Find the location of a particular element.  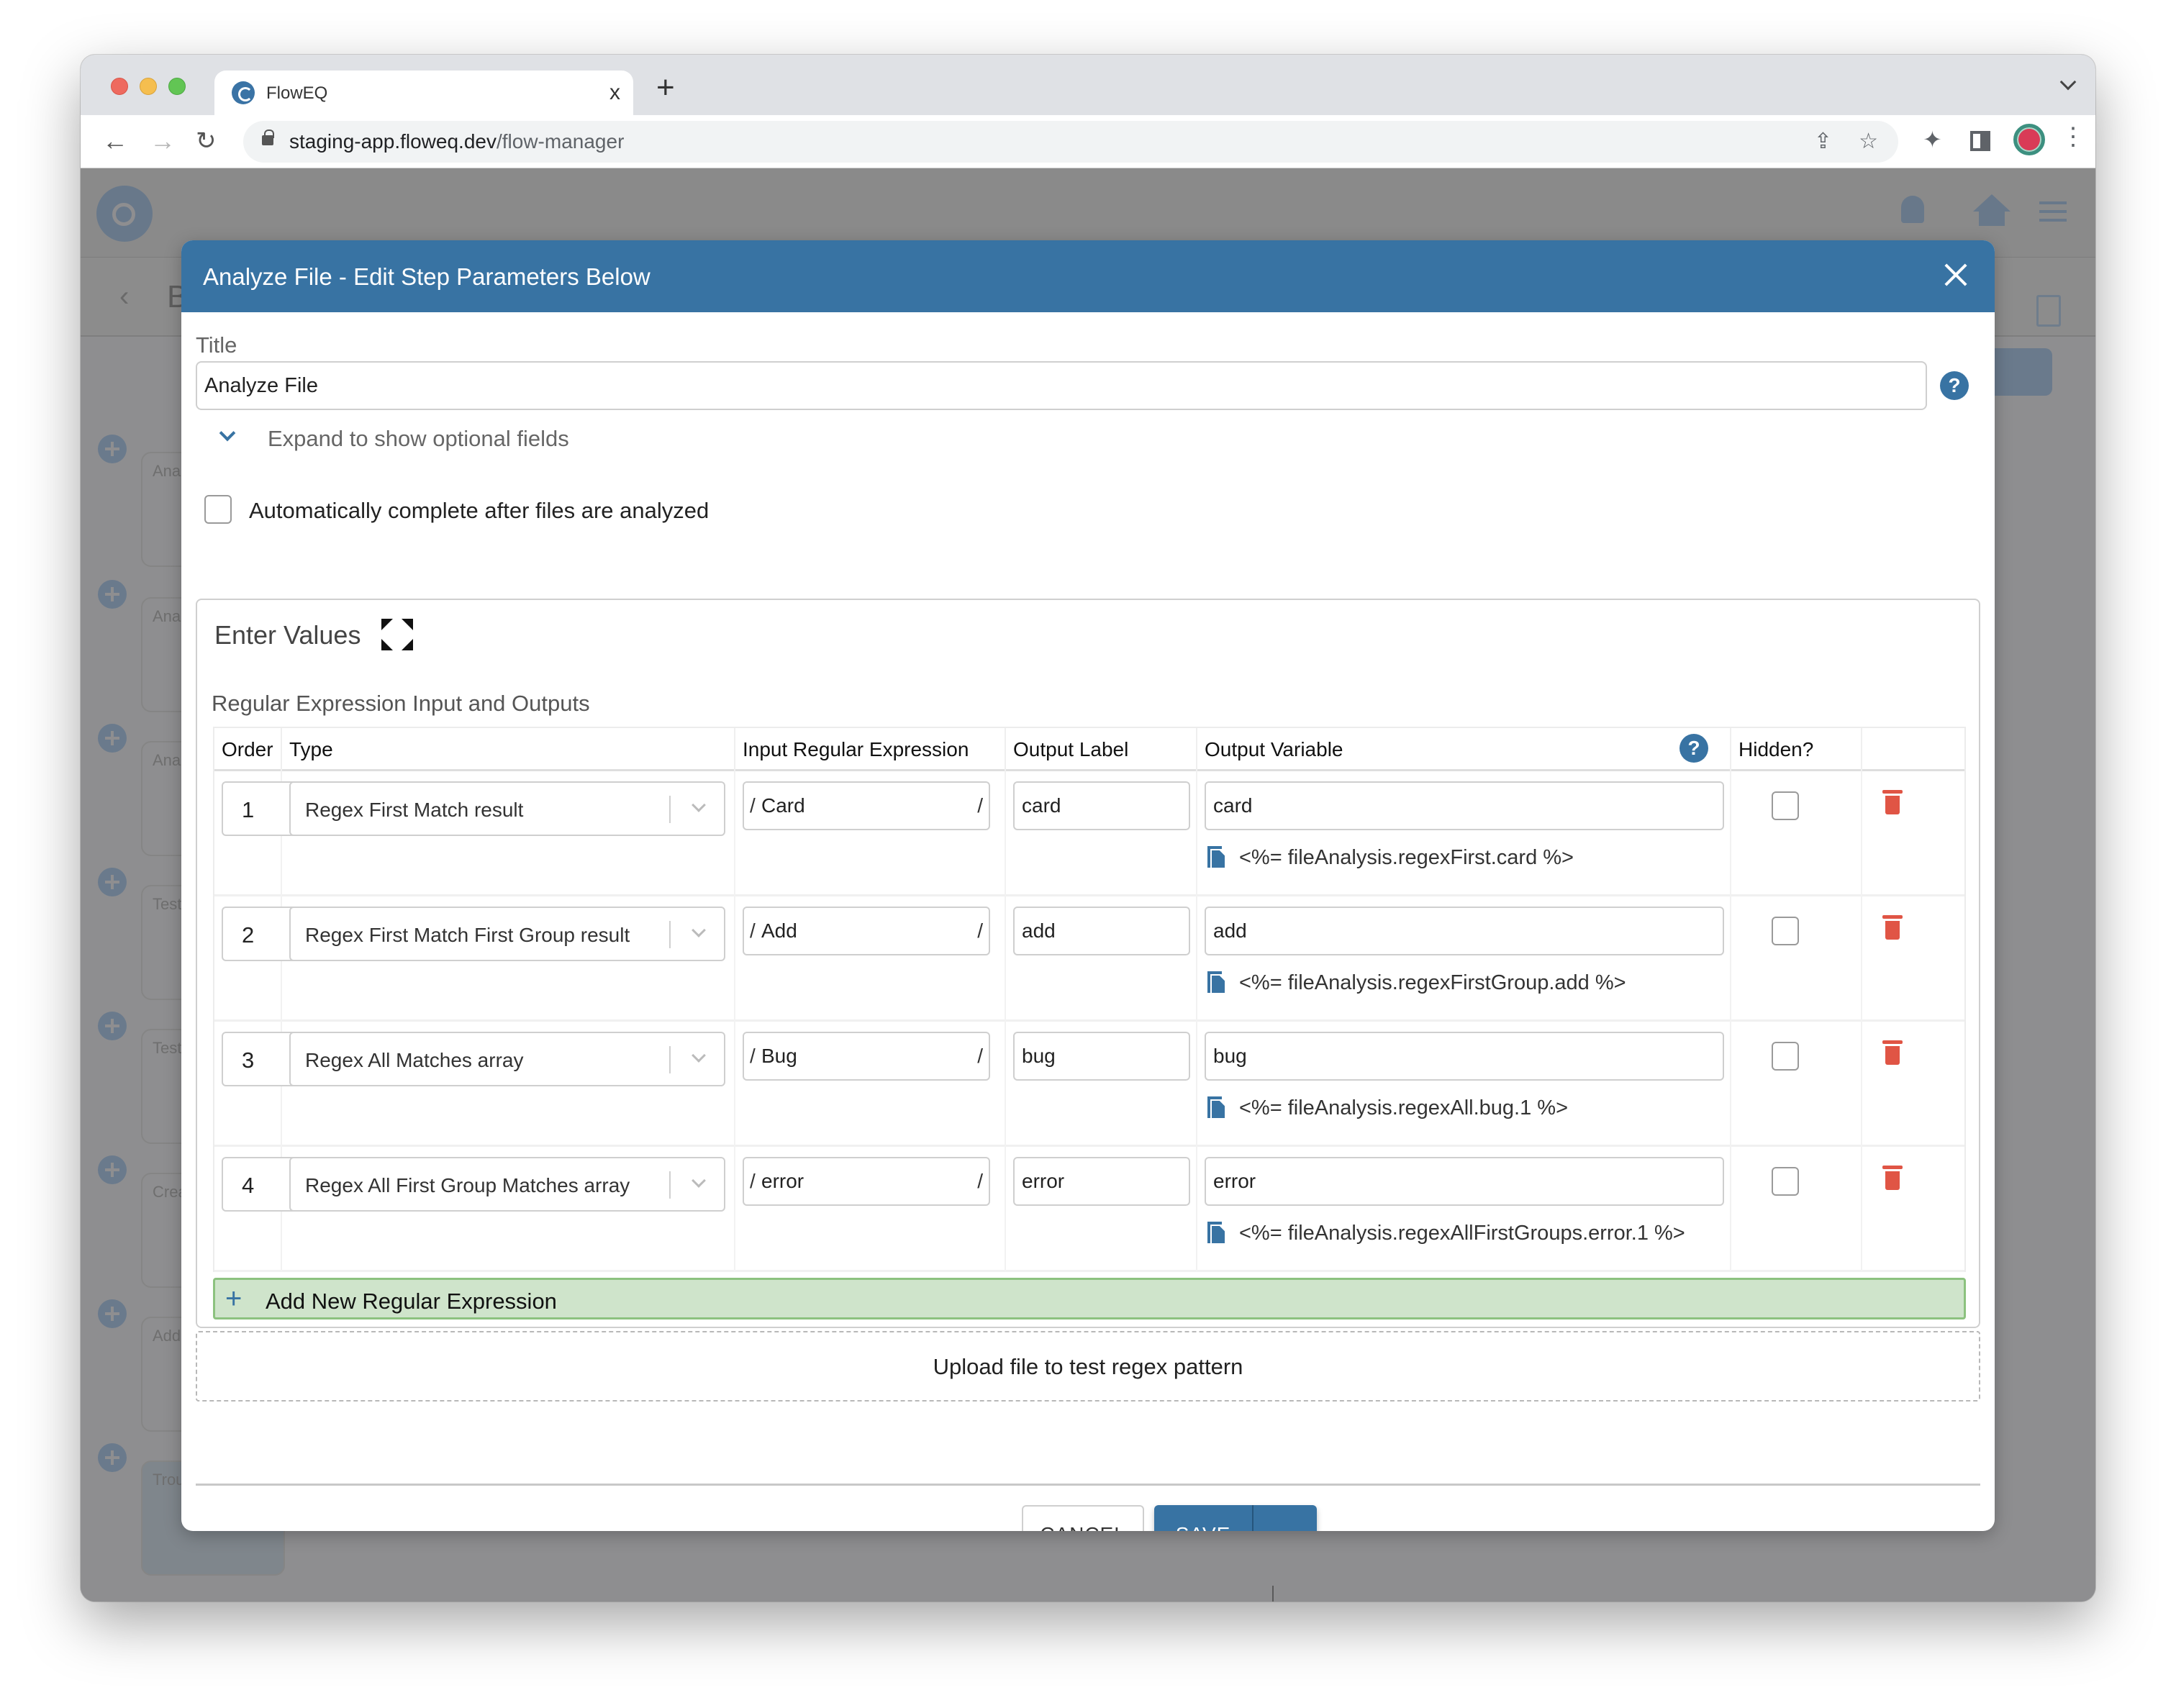

type-value: Regex First Match result is located at coordinates (414, 810).